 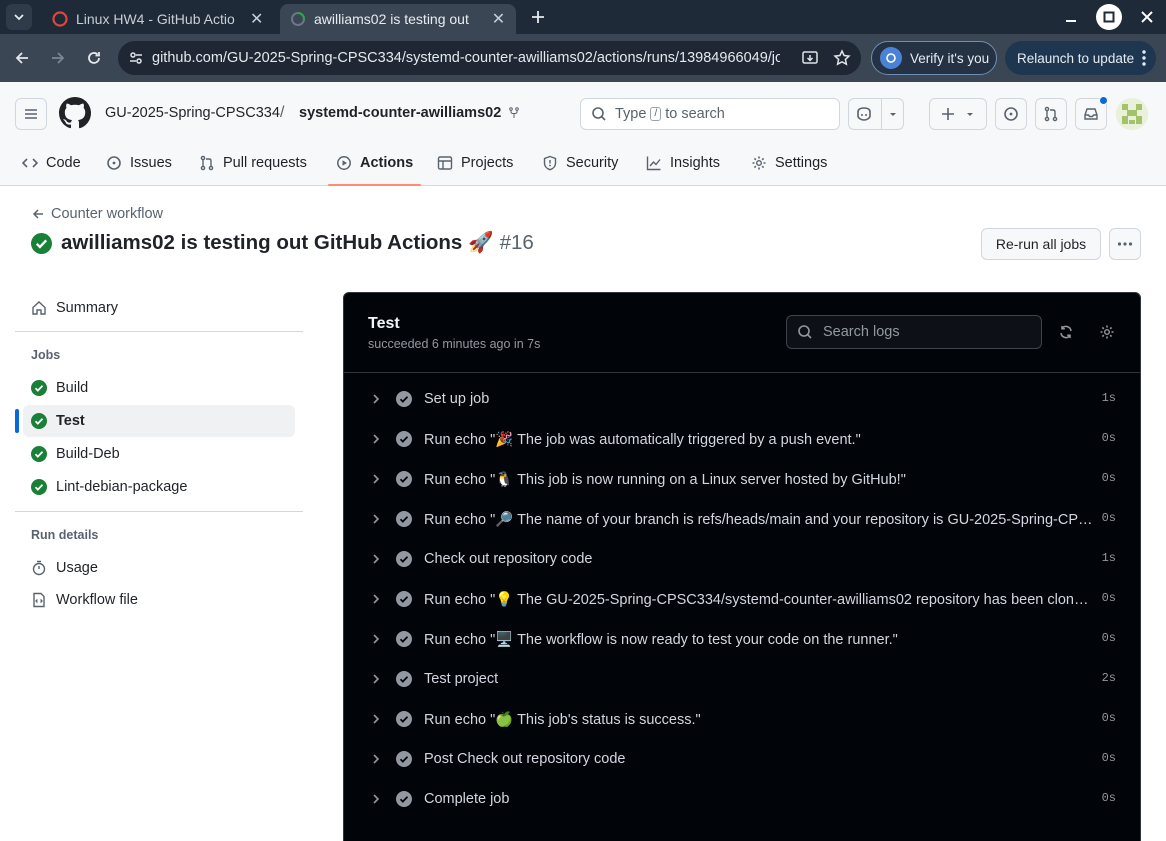 What do you see at coordinates (1144, 58) in the screenshot?
I see `kebab-menu-icon` at bounding box center [1144, 58].